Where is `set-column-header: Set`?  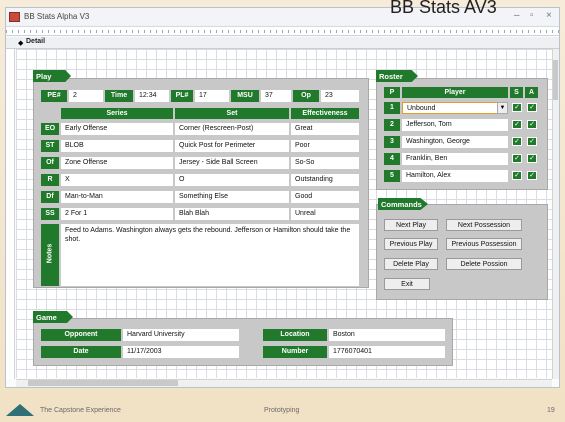 set-column-header: Set is located at coordinates (232, 113).